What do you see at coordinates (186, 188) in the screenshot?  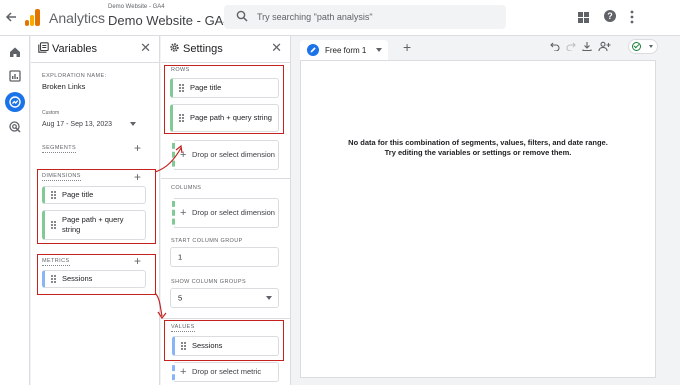 I see `columns-label: COLUMNS` at bounding box center [186, 188].